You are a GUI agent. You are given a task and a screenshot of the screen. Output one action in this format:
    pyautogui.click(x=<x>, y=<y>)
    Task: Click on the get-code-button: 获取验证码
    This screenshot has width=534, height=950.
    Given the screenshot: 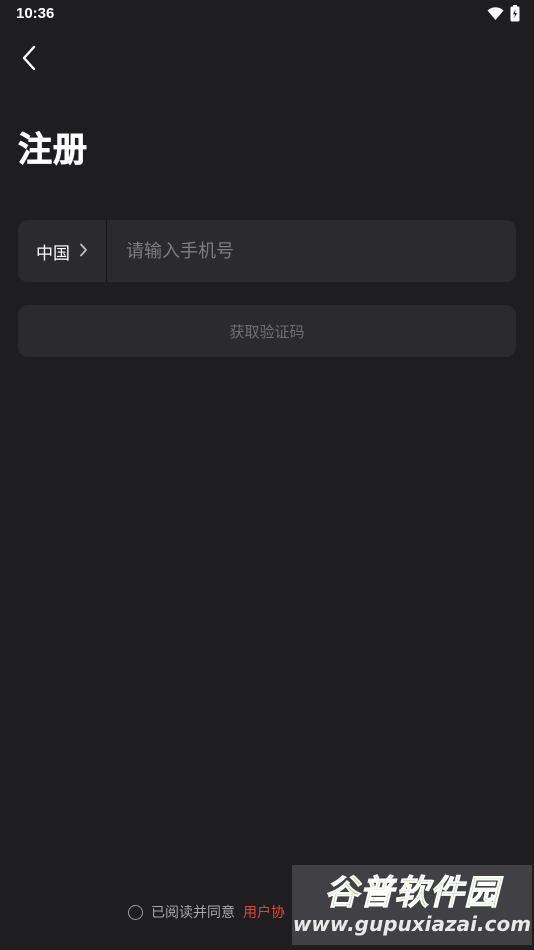 What is the action you would take?
    pyautogui.click(x=267, y=331)
    